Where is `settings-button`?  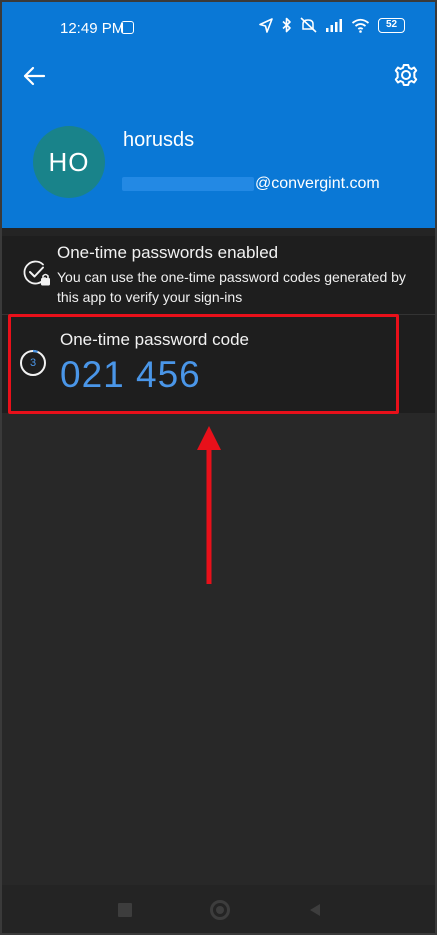
settings-button is located at coordinates (406, 75).